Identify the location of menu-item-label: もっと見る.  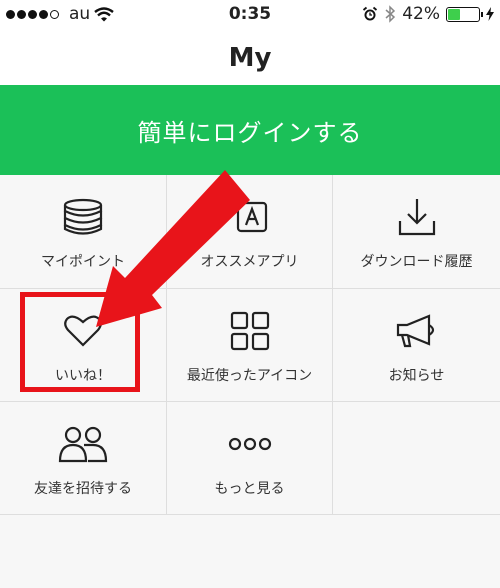
(249, 489).